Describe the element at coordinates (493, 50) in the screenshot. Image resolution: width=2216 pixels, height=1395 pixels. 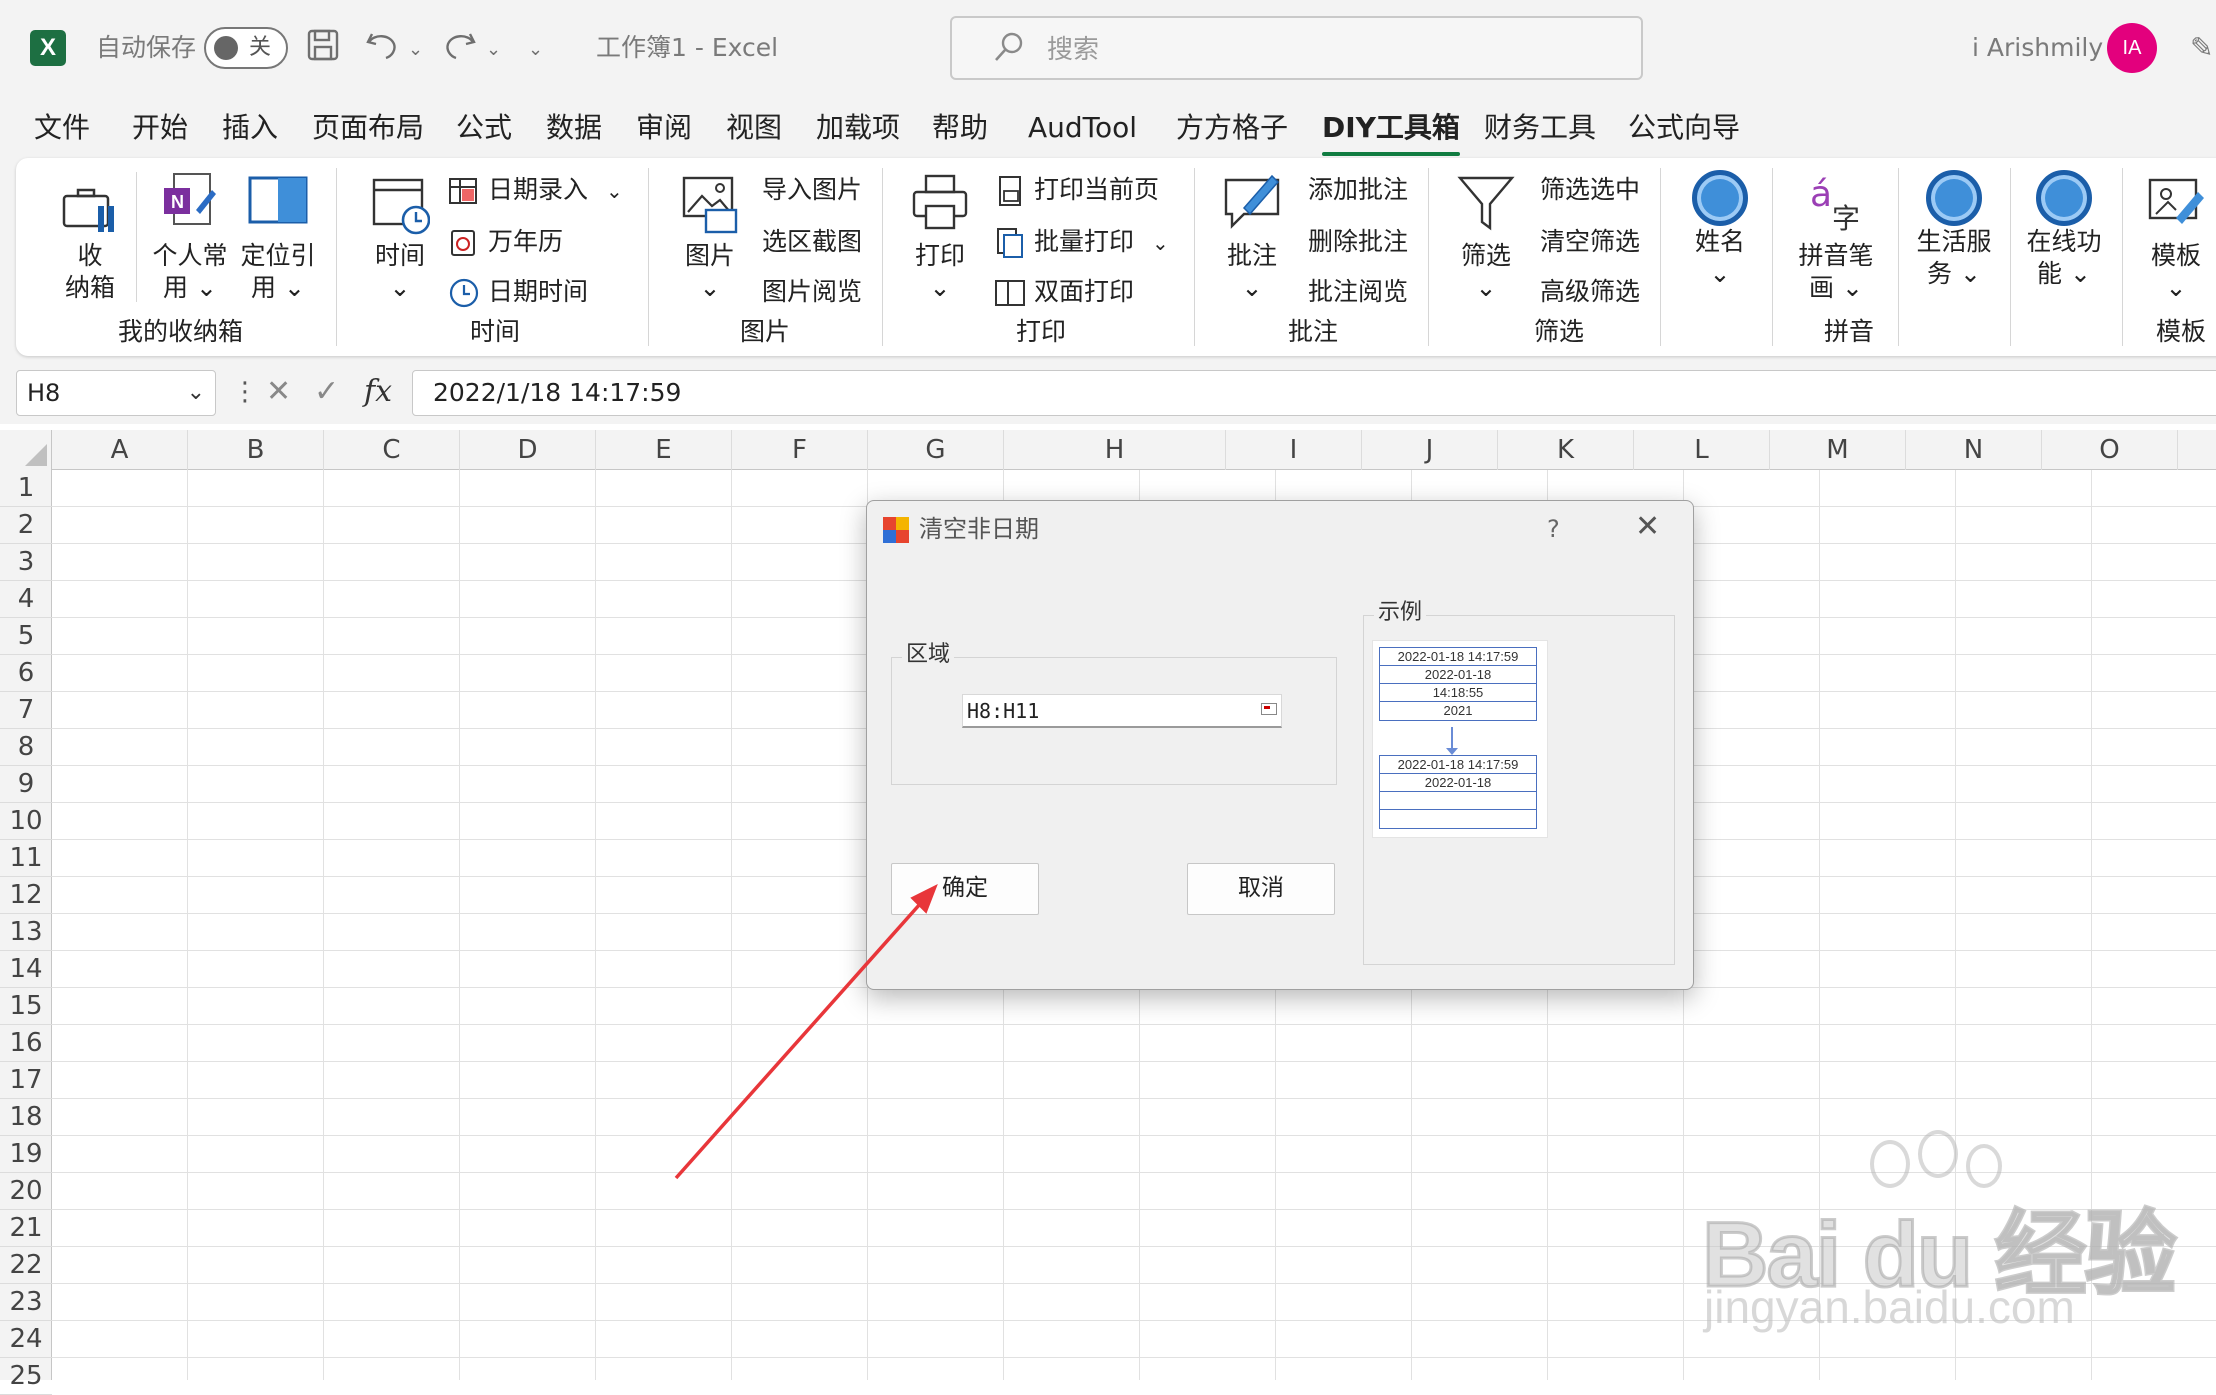
I see `redo-dropdown-icon: ⌄` at that location.